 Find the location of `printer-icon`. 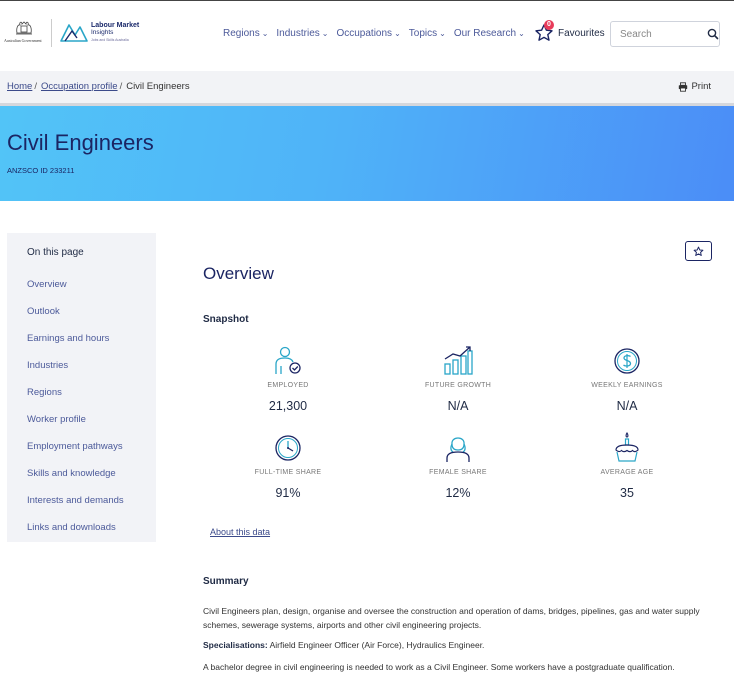

printer-icon is located at coordinates (683, 86).